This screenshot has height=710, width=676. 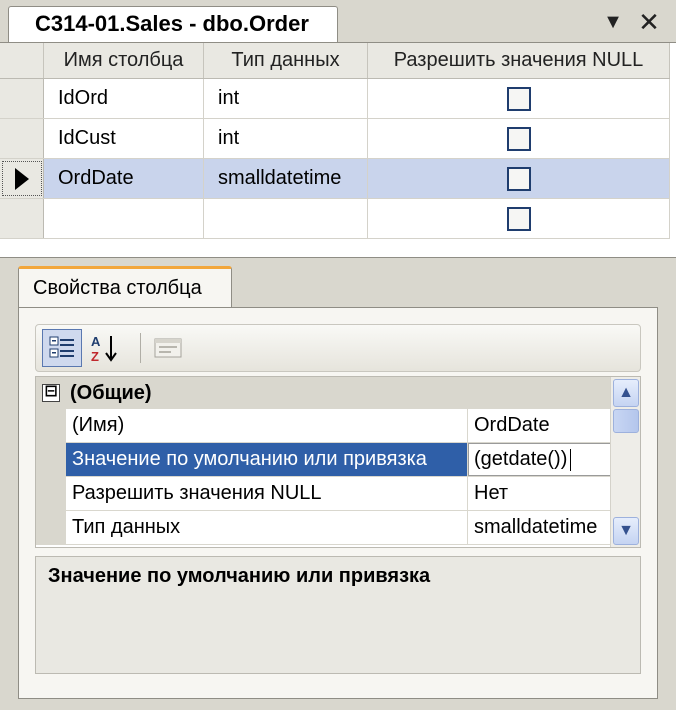 I want to click on property-name: (Имя), so click(x=267, y=425).